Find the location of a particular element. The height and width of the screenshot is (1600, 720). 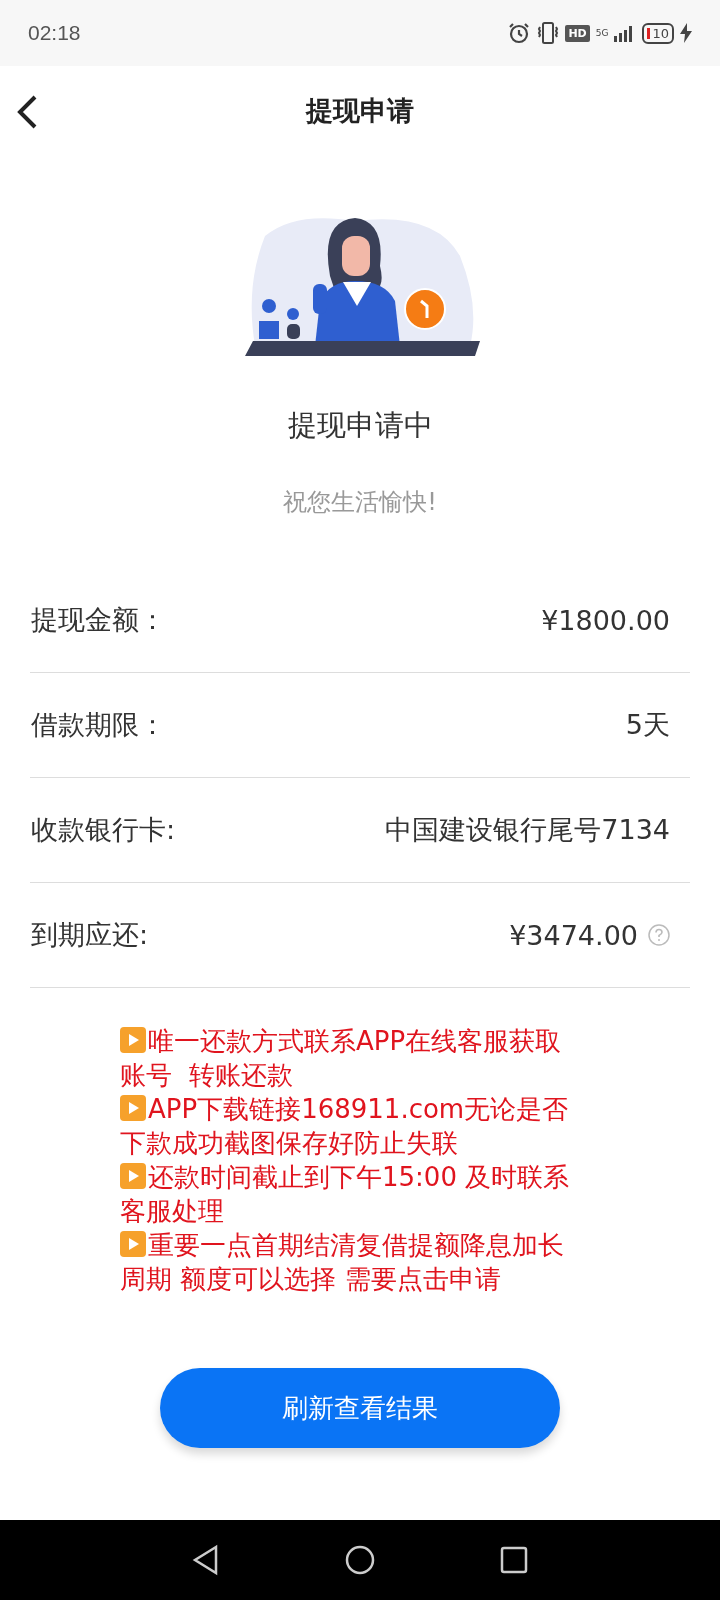

detail-value: ¥1800.00 is located at coordinates (605, 620).